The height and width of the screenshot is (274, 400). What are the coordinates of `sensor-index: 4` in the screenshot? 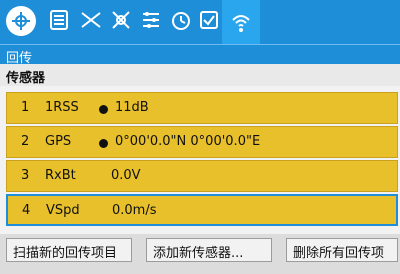 It's located at (26, 210).